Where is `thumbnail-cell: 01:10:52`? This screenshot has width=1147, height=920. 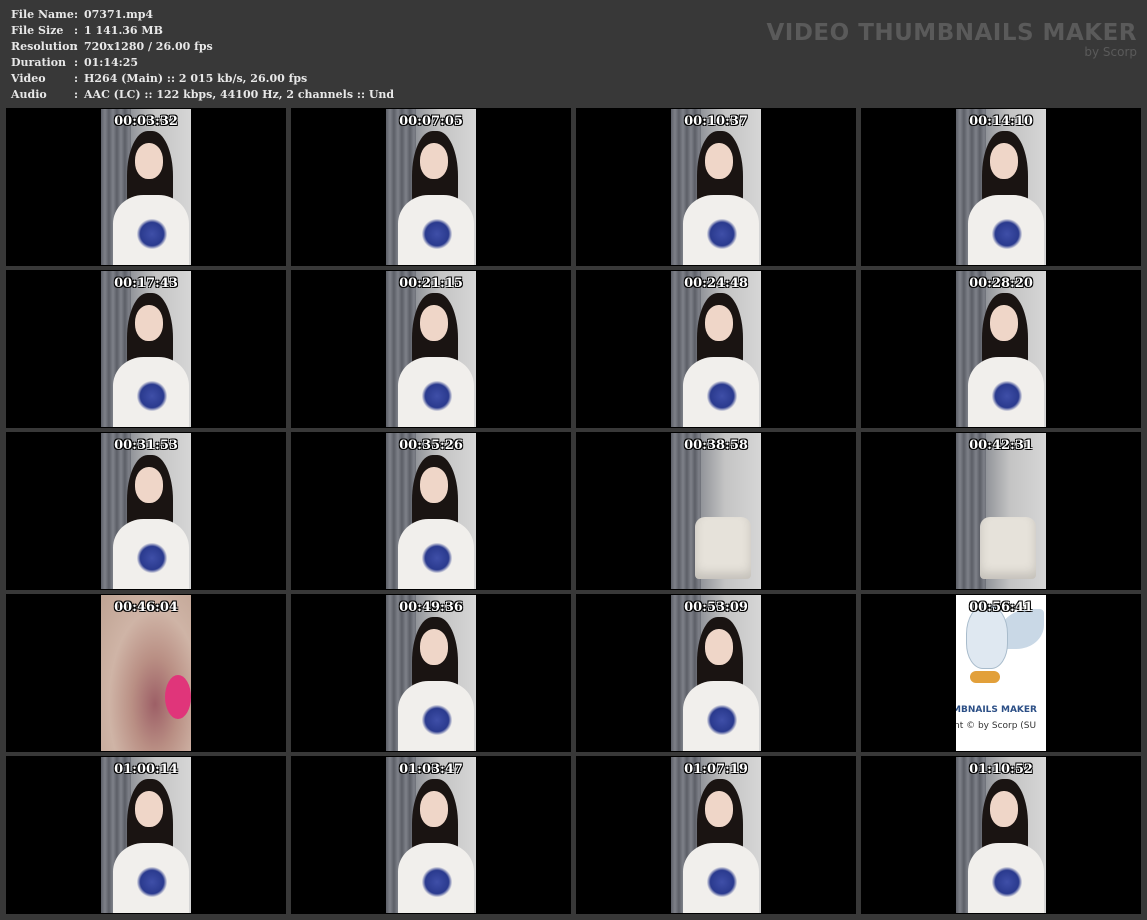
thumbnail-cell: 01:10:52 is located at coordinates (1001, 835).